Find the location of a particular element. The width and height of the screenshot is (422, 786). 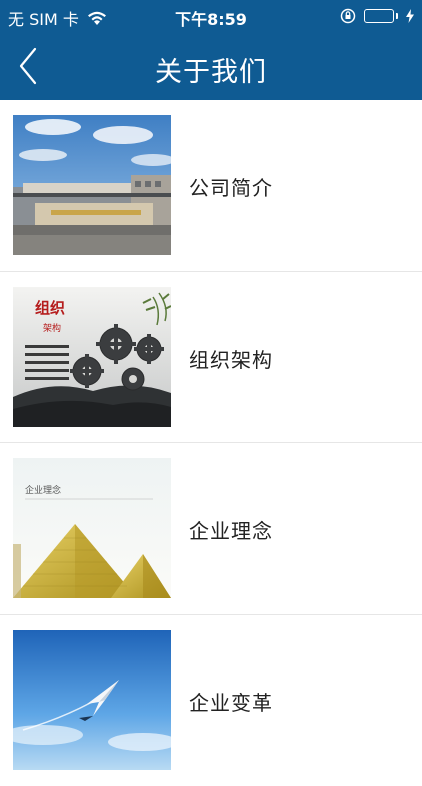

org-gears-image: 组织 架构 is located at coordinates (92, 357).